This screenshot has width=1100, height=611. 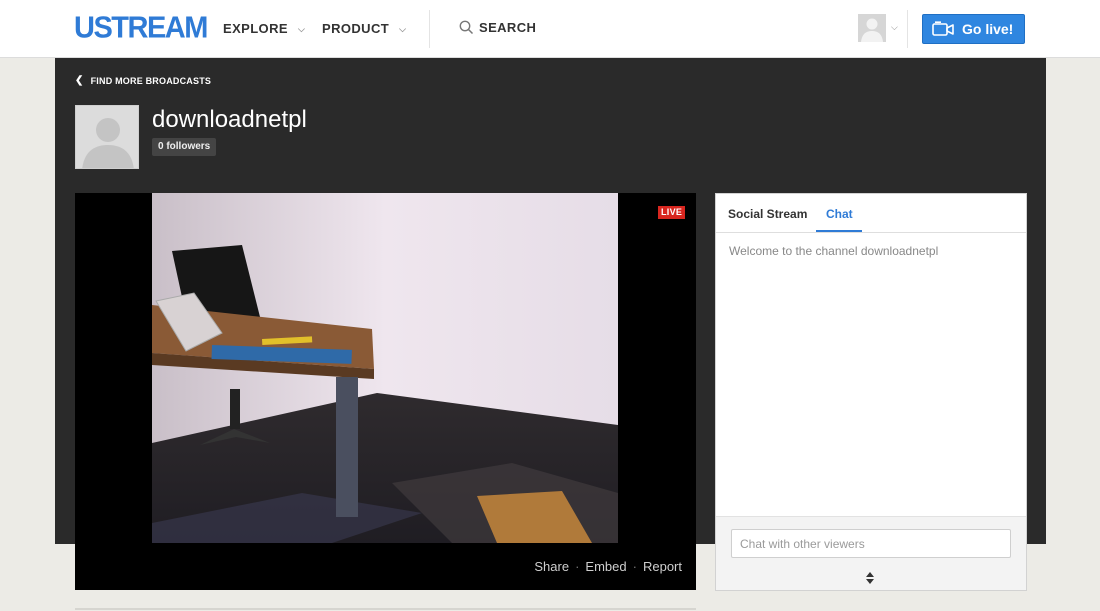 I want to click on nav-explore: EXPLORE ⌵, so click(x=264, y=28).